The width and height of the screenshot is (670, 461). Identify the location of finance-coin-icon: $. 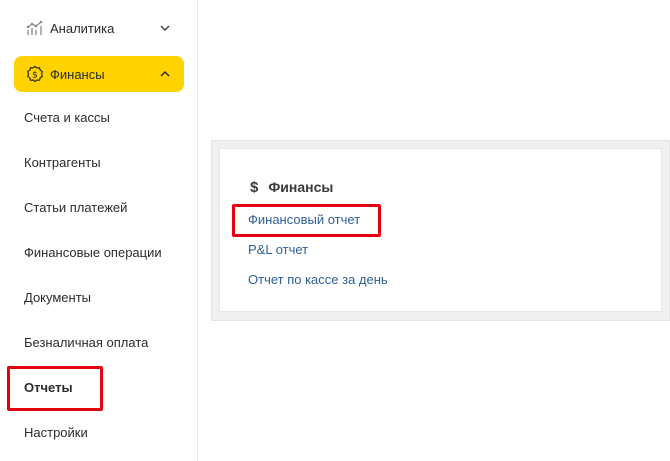
(35, 74).